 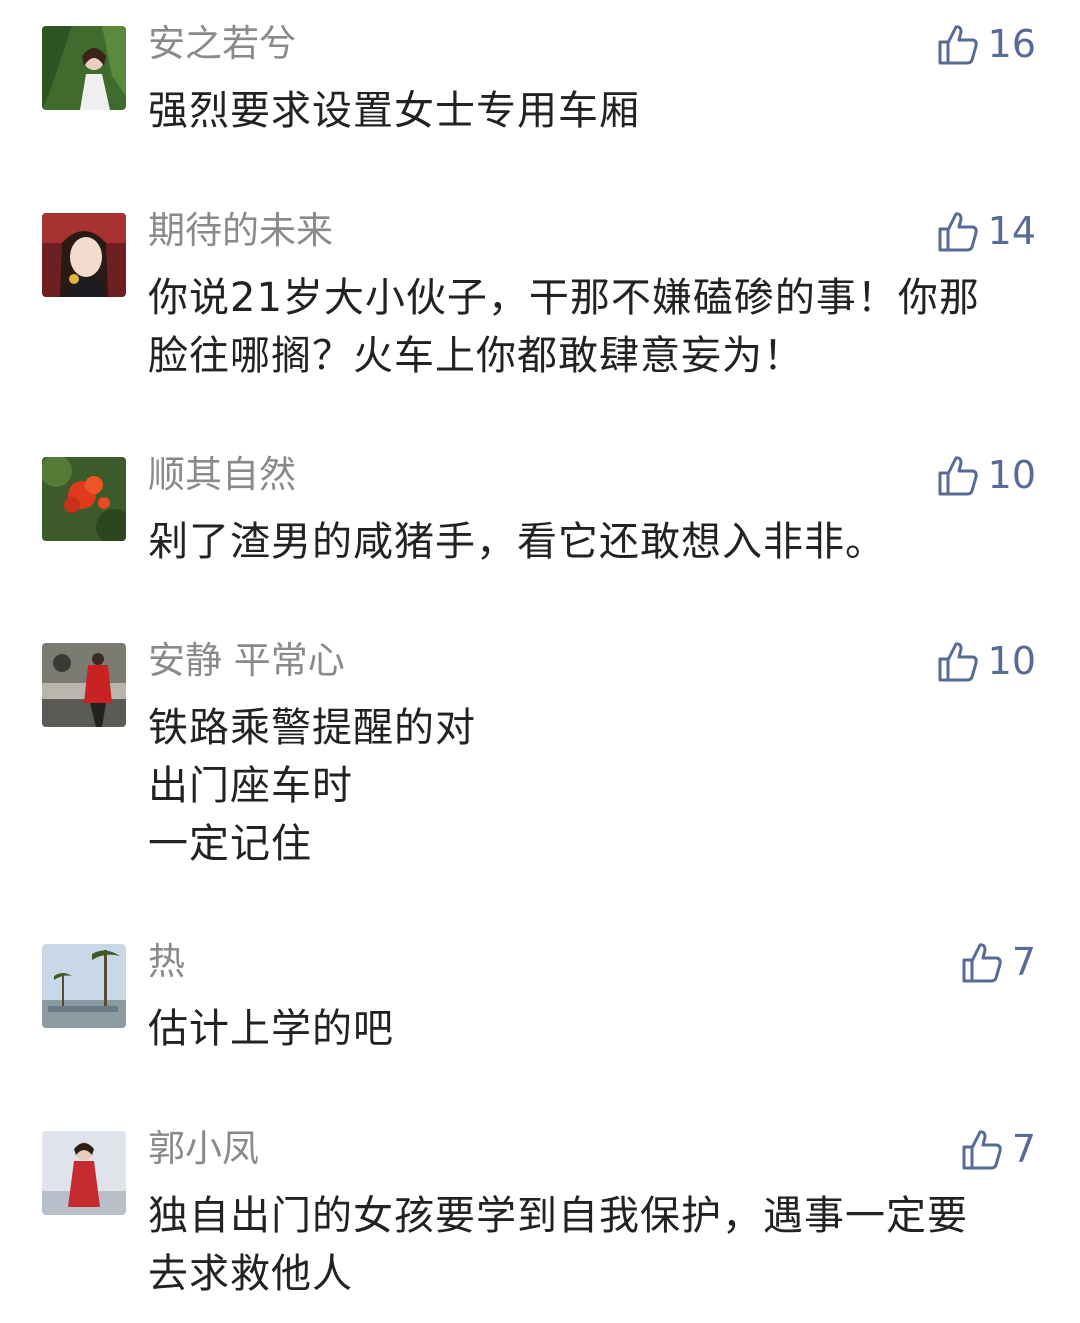 What do you see at coordinates (476, 356) in the screenshot?
I see `comment-line: 脸往哪搁？火车上你都敢肆意妄为！` at bounding box center [476, 356].